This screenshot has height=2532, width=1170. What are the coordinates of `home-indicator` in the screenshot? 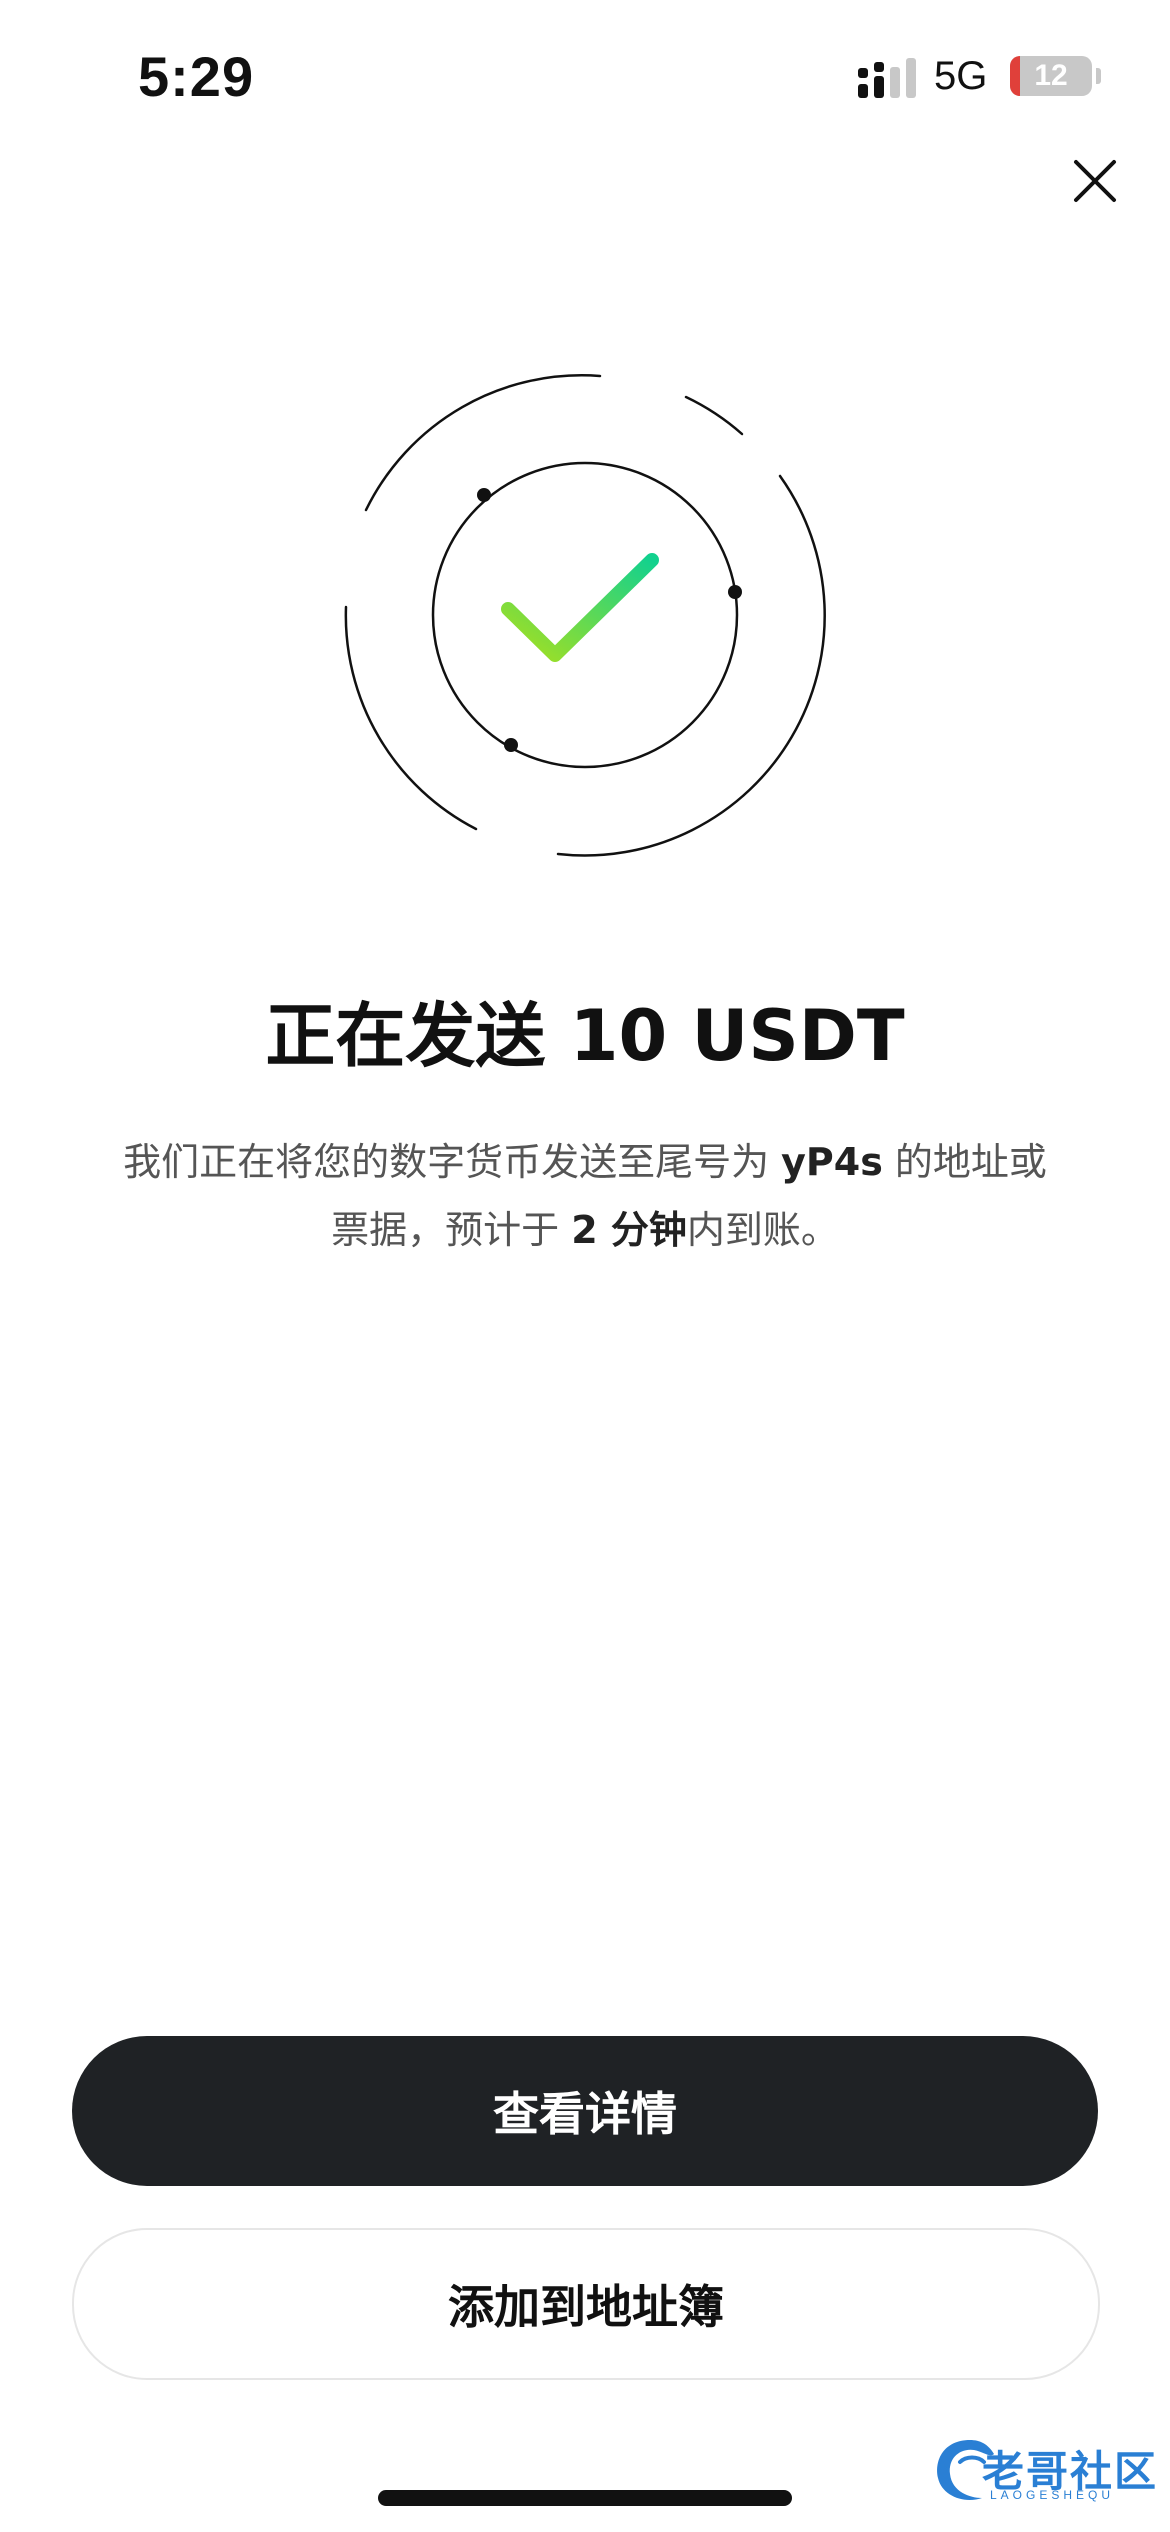 It's located at (585, 2498).